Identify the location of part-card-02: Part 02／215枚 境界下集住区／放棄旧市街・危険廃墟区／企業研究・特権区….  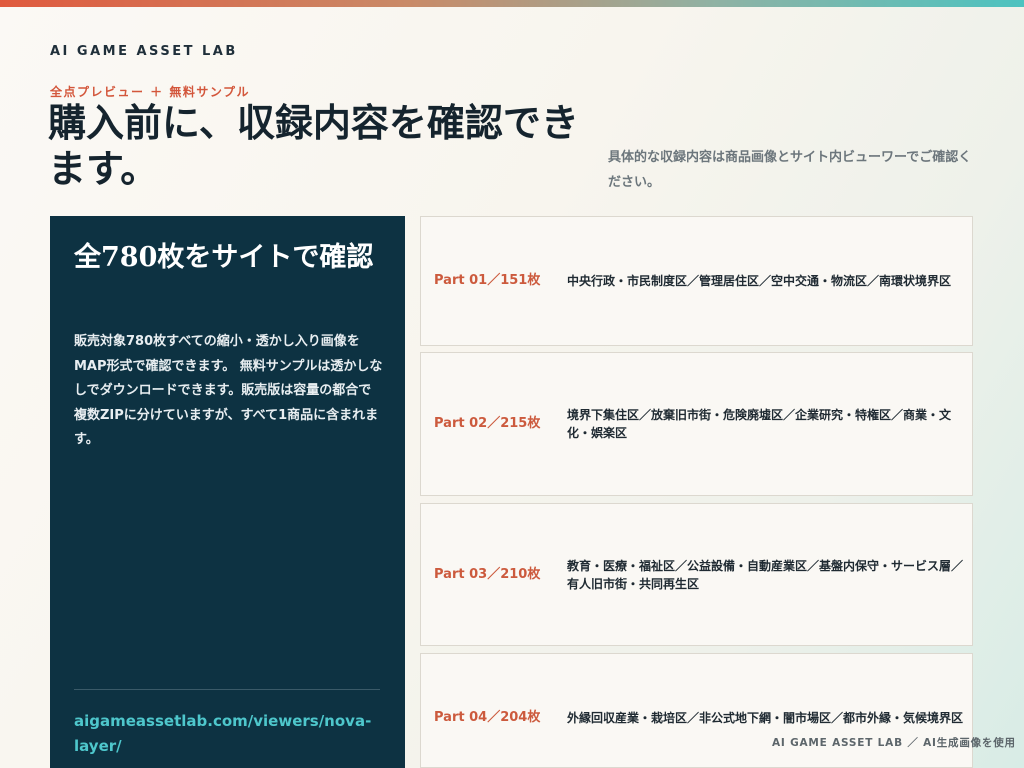
(696, 424).